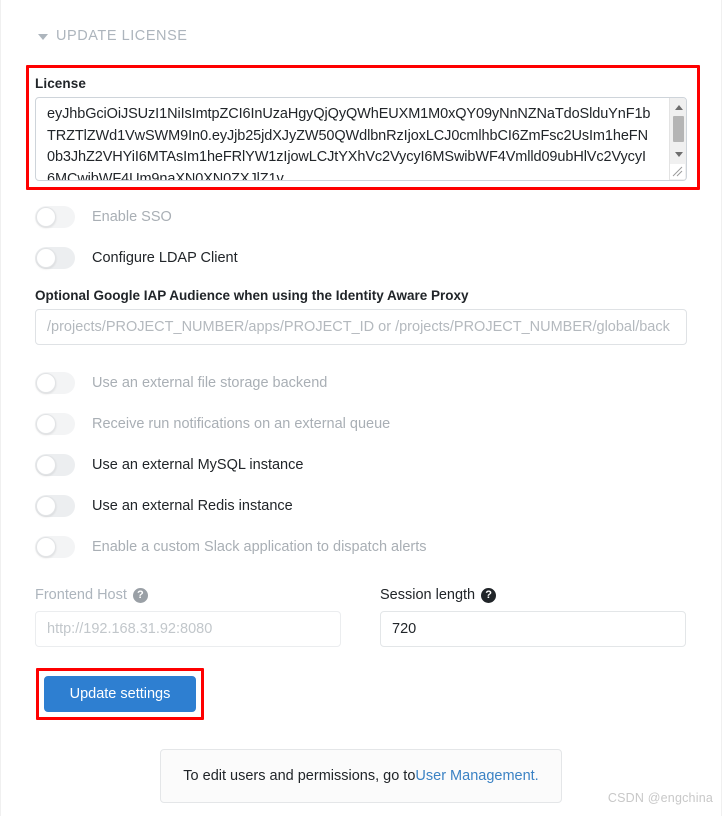 The height and width of the screenshot is (816, 722). I want to click on toggle-row-external-mysql: Use an external MySQL instance, so click(361, 464).